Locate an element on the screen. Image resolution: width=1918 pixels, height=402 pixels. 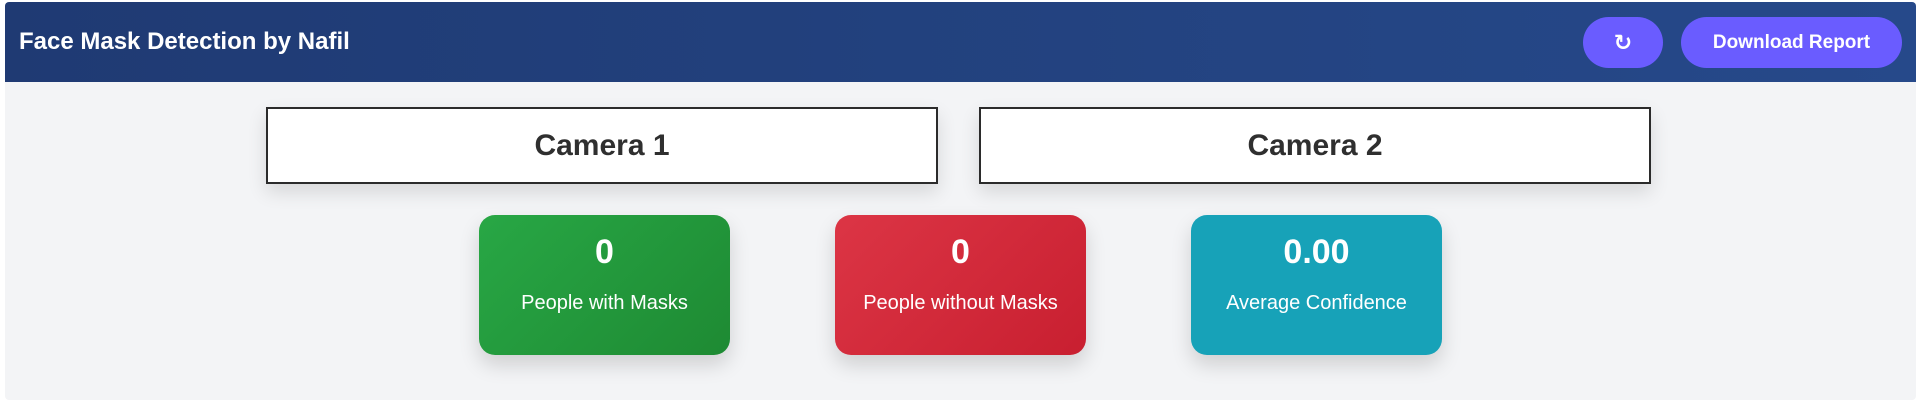
camera-2-panel: Camera 2 is located at coordinates (1315, 145).